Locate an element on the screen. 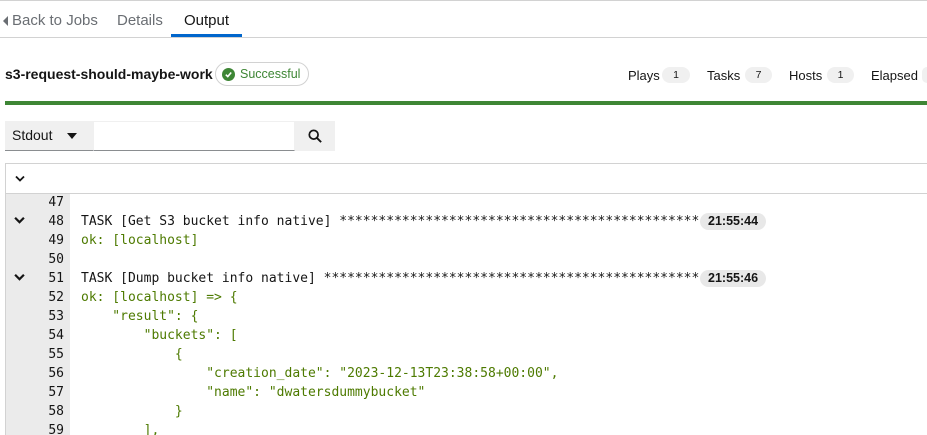  tab-details-label: Details is located at coordinates (140, 20).